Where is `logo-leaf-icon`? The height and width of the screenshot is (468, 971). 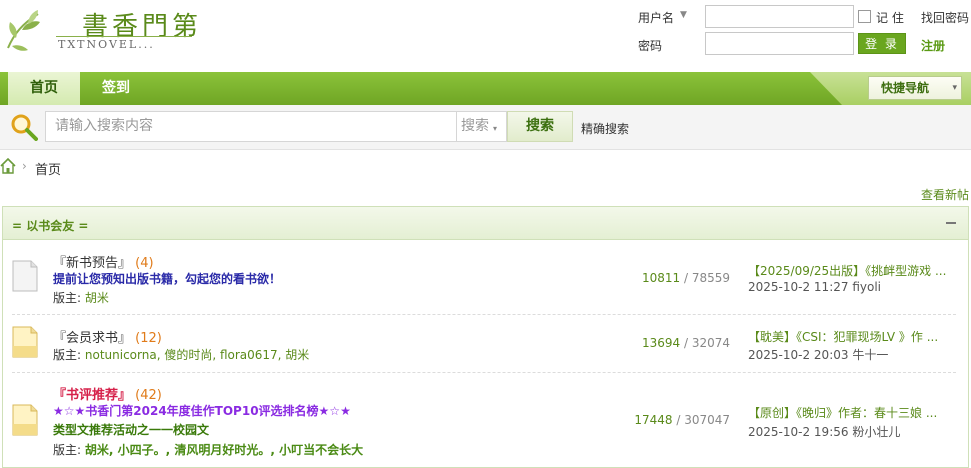 logo-leaf-icon is located at coordinates (23, 30).